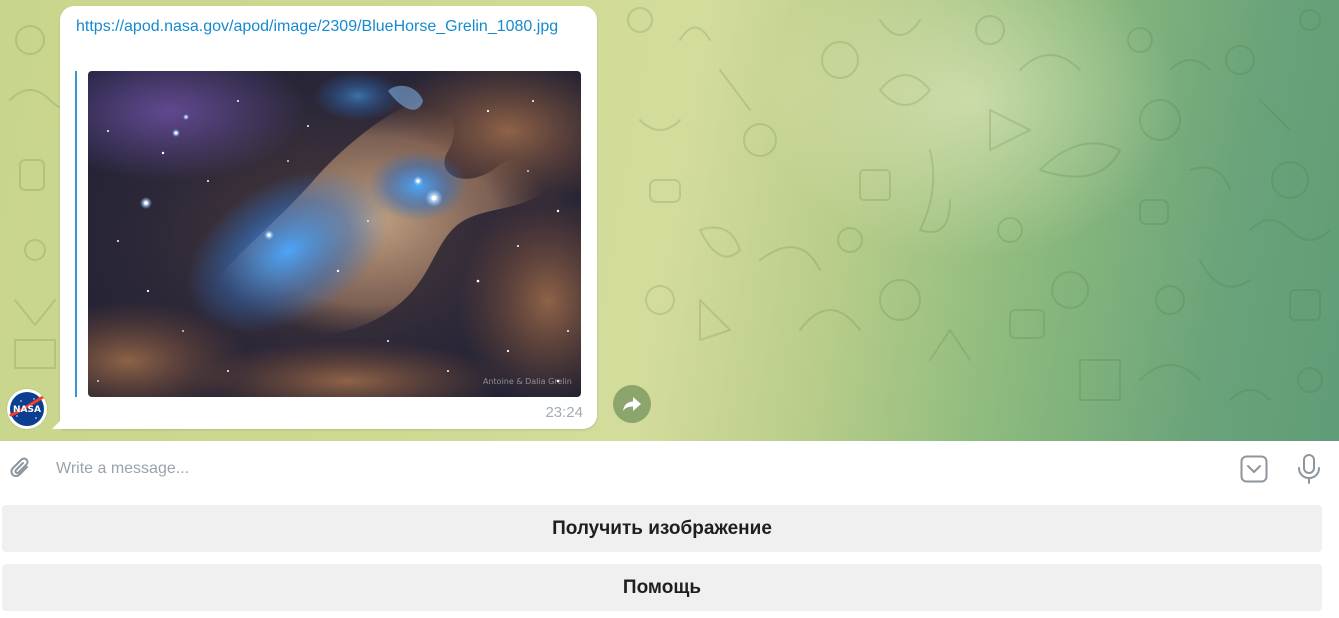 The width and height of the screenshot is (1339, 618). Describe the element at coordinates (1254, 469) in the screenshot. I see `bot-keyboard-toggle-icon` at that location.